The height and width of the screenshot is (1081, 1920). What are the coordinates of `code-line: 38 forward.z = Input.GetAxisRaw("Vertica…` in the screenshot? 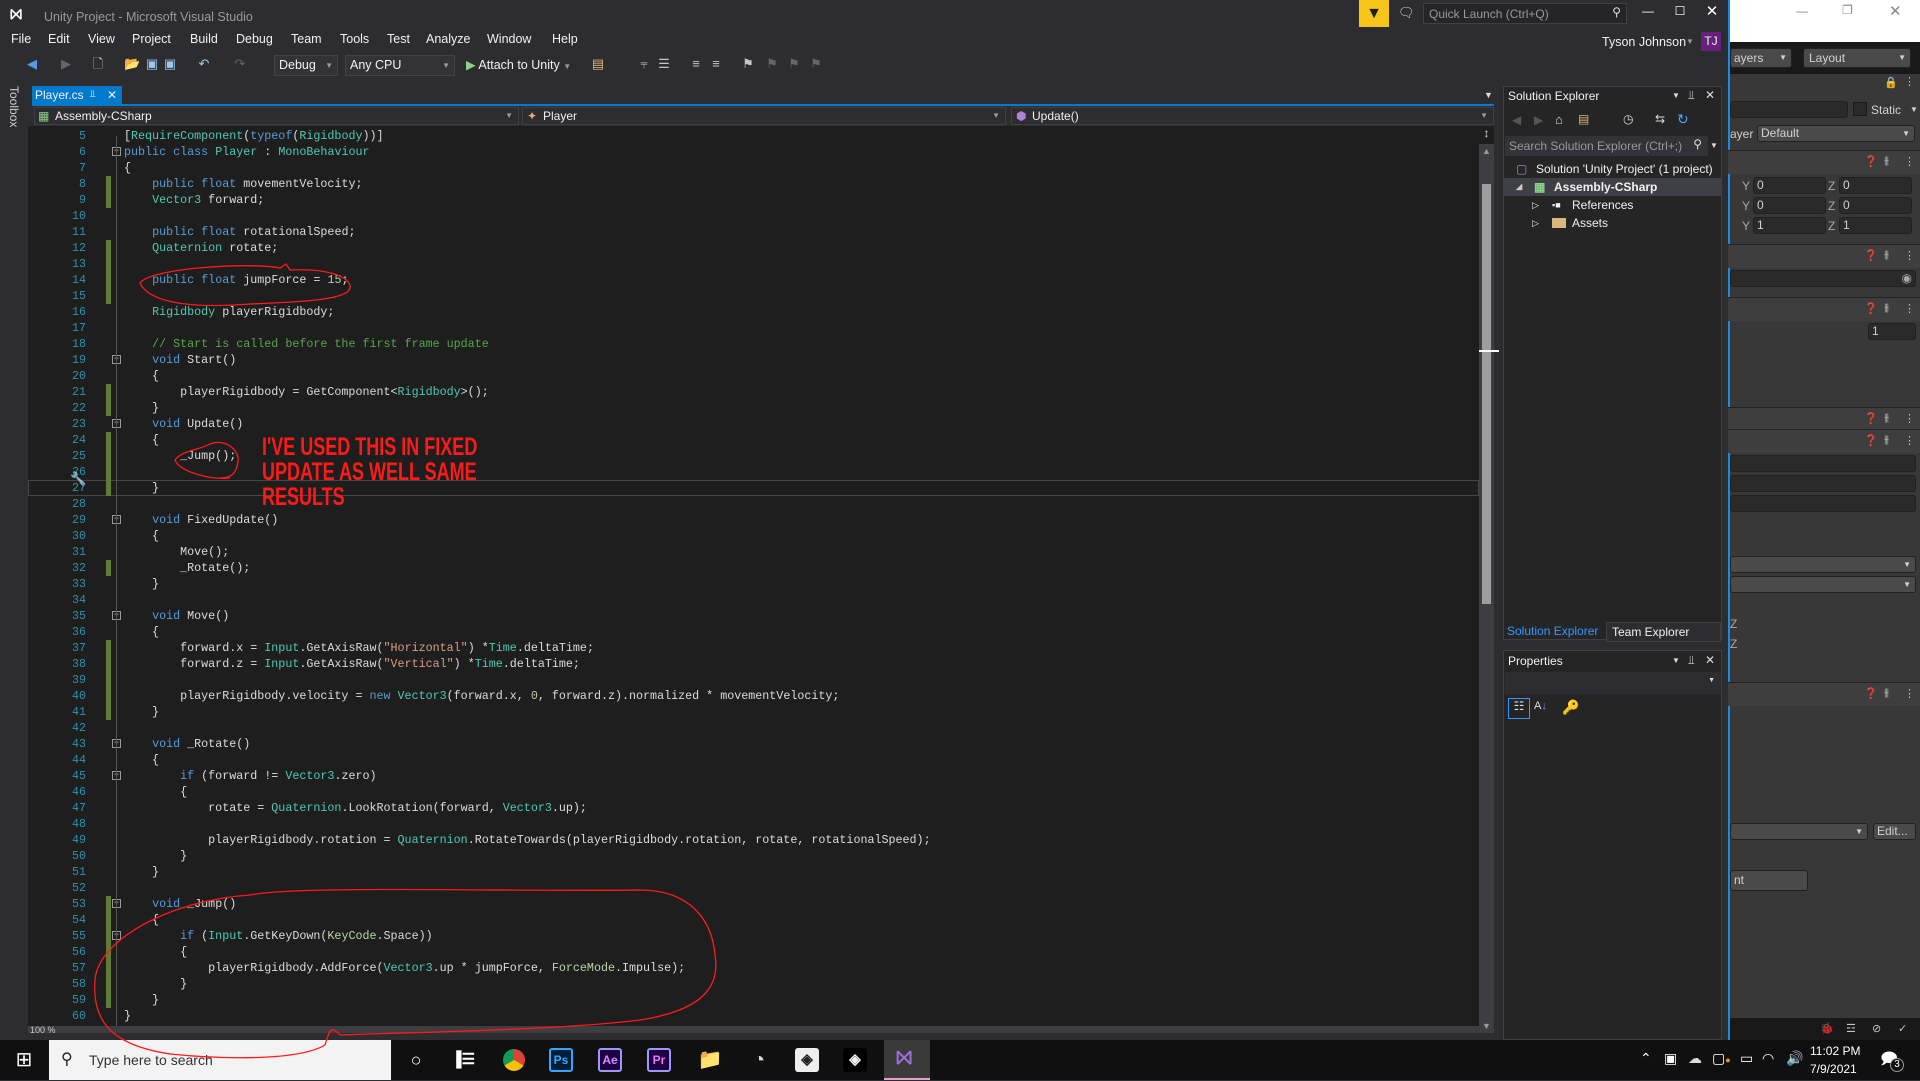 It's located at (753, 664).